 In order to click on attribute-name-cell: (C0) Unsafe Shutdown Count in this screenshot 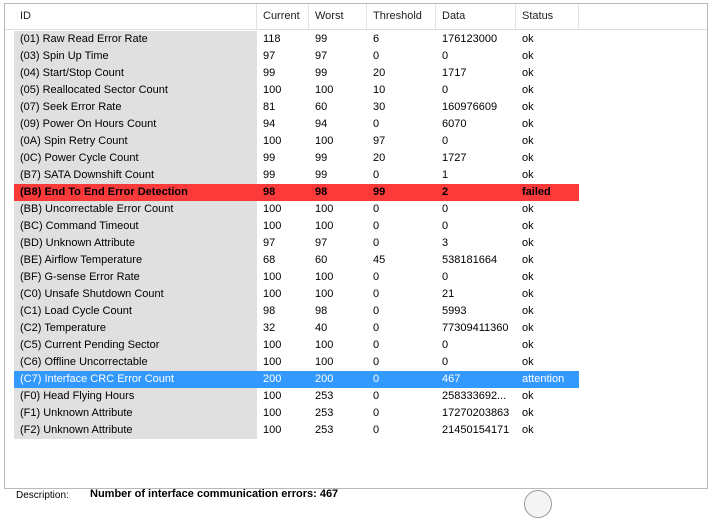, I will do `click(135, 294)`.